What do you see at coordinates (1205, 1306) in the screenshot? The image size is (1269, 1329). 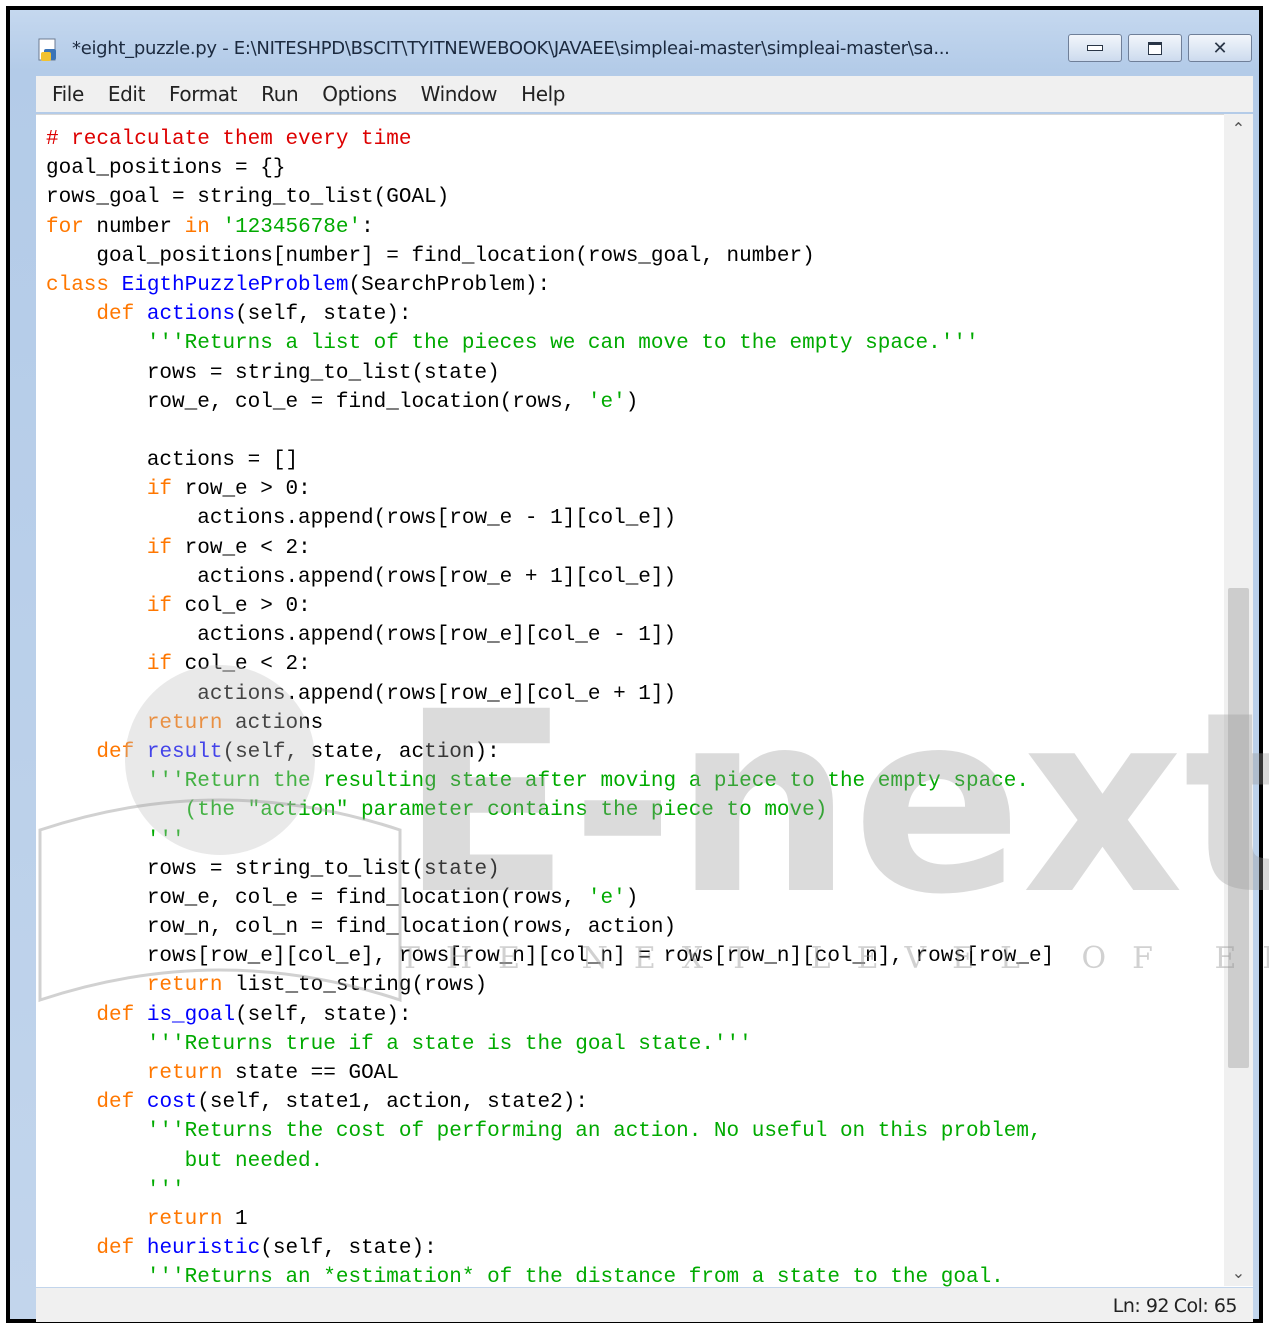 I see `status-column: Col: 65` at bounding box center [1205, 1306].